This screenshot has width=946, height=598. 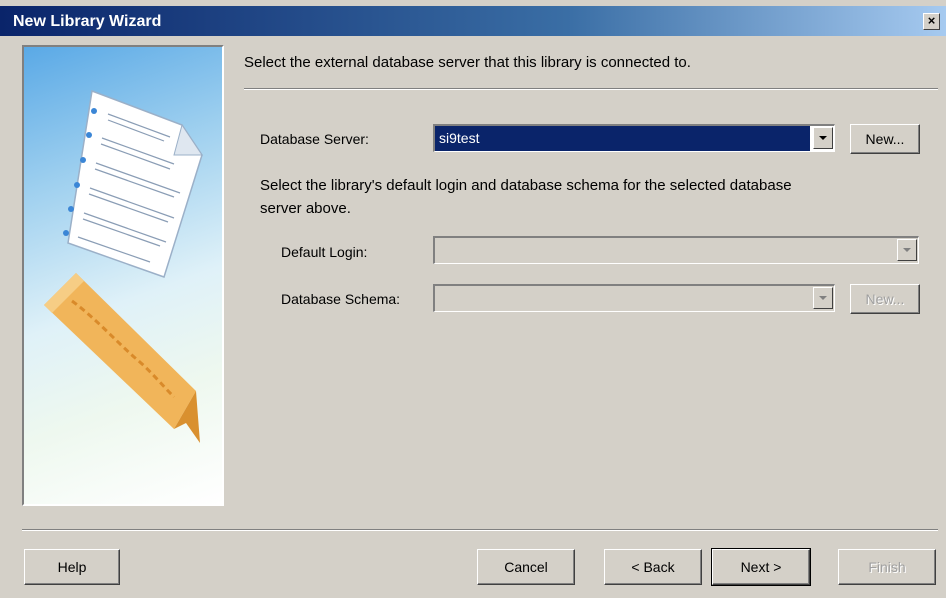 I want to click on back-button: < Back, so click(x=653, y=567).